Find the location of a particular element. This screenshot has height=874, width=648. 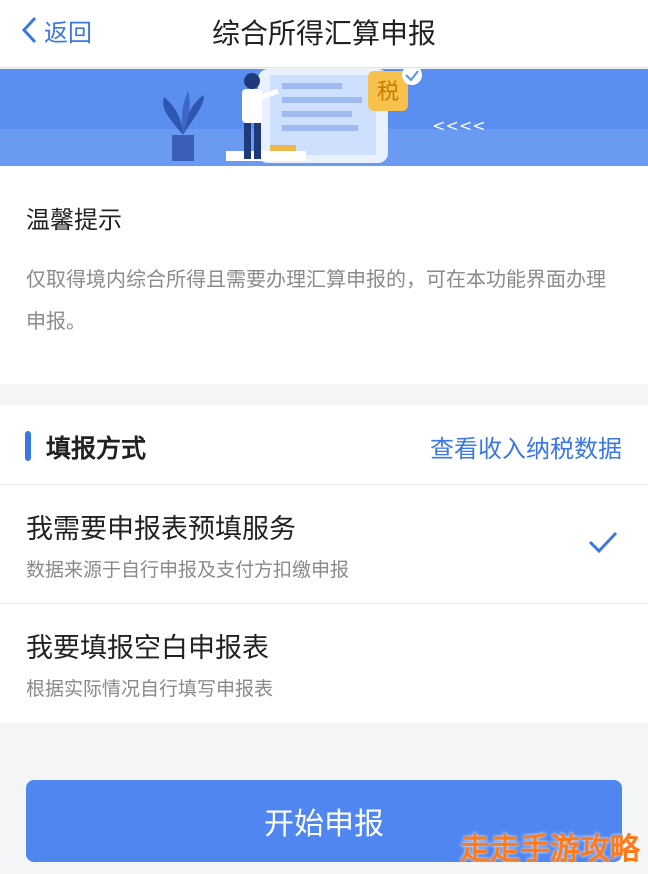

view-income-tax-data-link: 查看收入纳税数据 is located at coordinates (526, 446).